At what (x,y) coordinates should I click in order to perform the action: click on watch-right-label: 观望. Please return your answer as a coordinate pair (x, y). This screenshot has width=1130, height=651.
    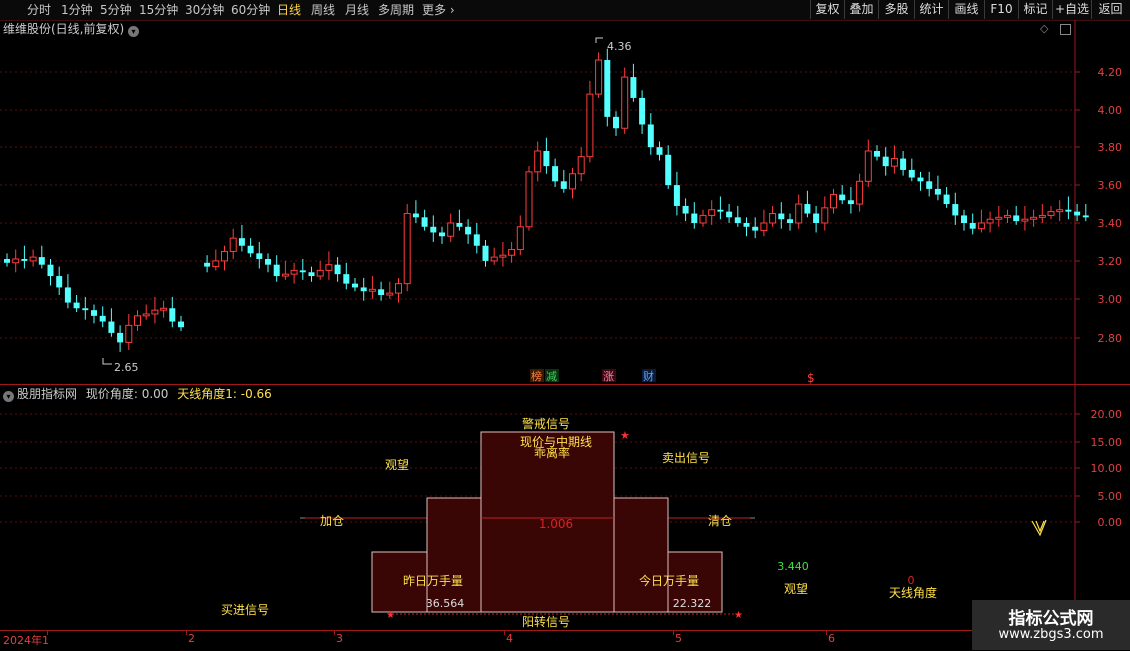
    Looking at the image, I should click on (796, 589).